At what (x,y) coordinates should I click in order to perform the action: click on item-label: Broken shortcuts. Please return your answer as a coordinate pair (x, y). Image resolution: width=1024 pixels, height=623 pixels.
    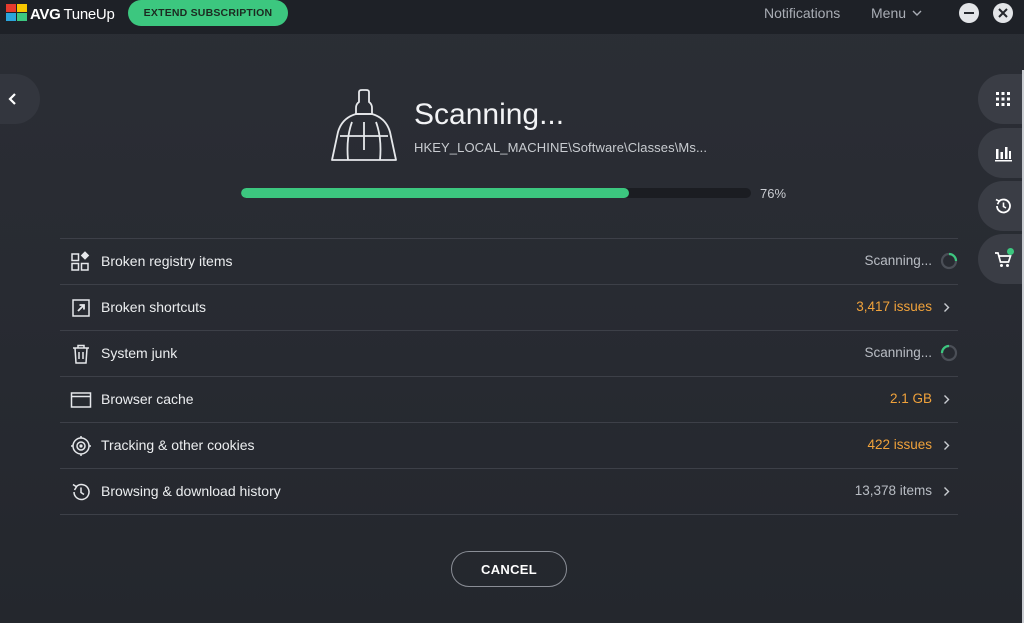
    Looking at the image, I should click on (154, 307).